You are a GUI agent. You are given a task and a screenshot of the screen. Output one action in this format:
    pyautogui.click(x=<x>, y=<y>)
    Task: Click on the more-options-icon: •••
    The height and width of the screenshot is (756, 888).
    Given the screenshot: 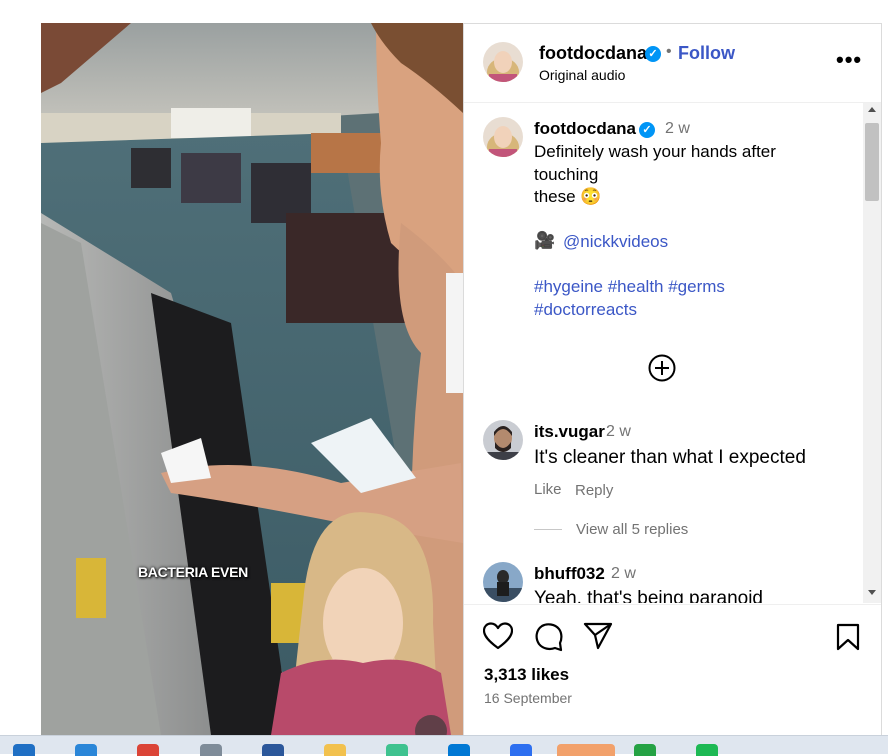 What is the action you would take?
    pyautogui.click(x=849, y=60)
    